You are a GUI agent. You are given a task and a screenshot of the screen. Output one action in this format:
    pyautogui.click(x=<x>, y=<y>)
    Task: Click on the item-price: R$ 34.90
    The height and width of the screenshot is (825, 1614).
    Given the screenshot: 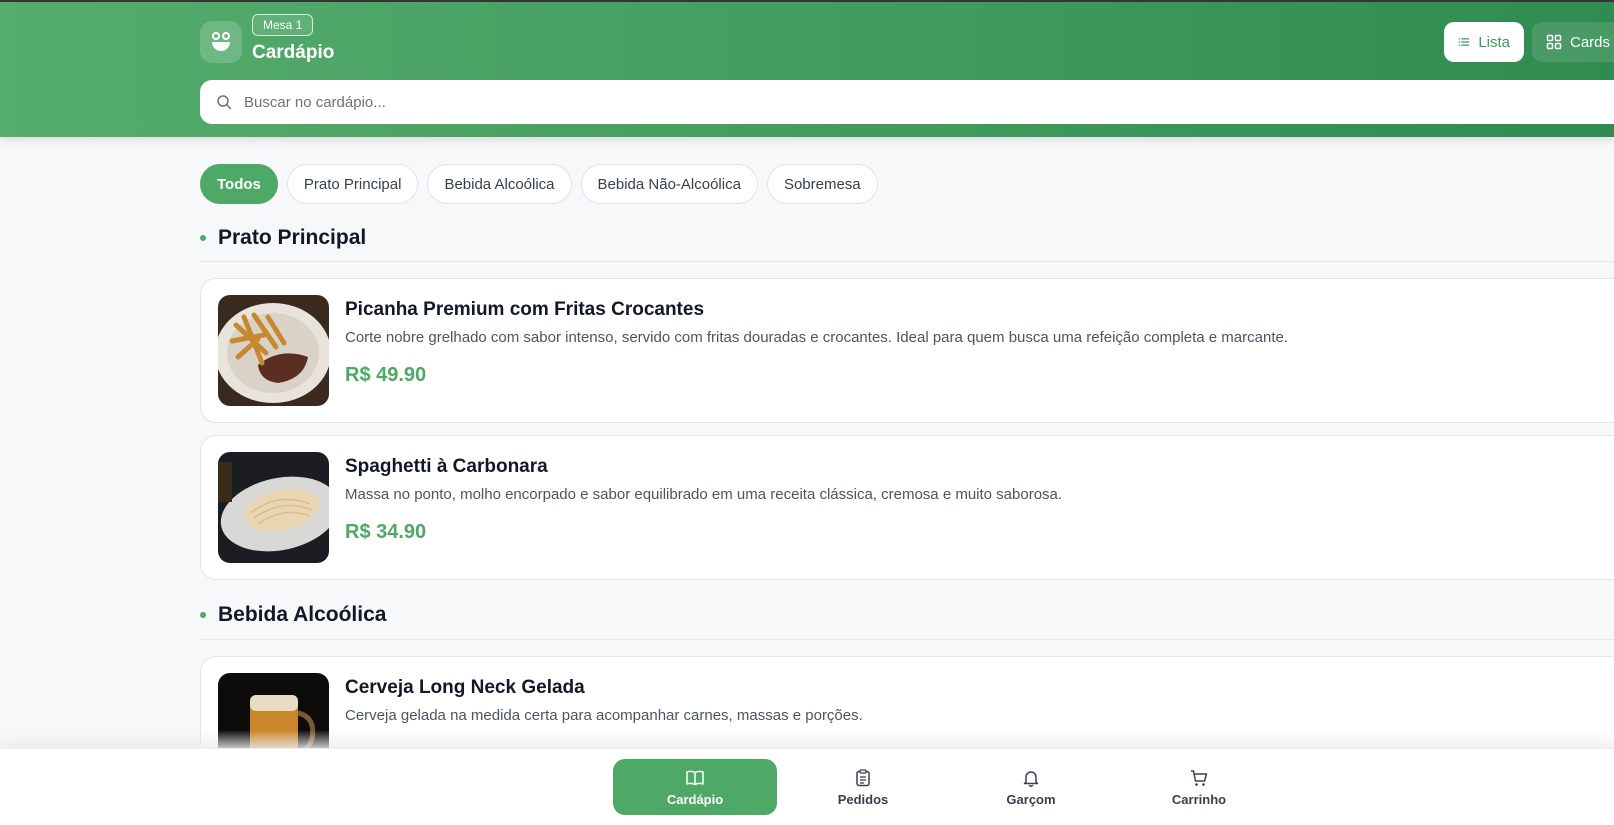 What is the action you would take?
    pyautogui.click(x=386, y=532)
    